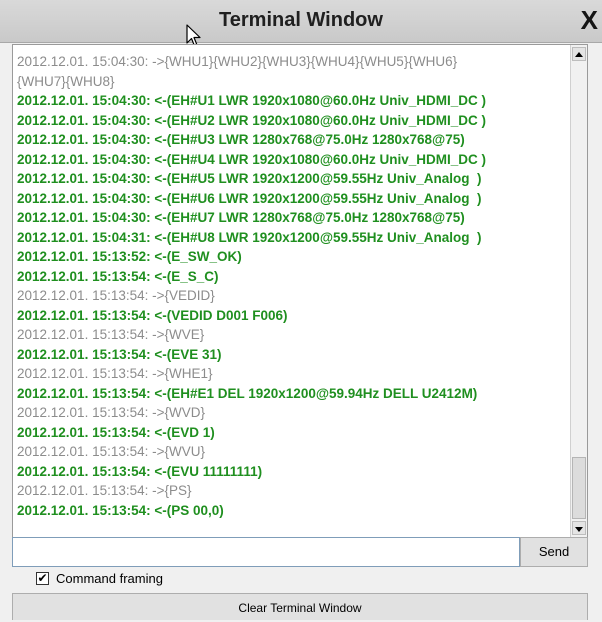  What do you see at coordinates (111, 412) in the screenshot?
I see `log-line-outgoing: 2012.12.01. 15:13:54: ->{WVD}` at bounding box center [111, 412].